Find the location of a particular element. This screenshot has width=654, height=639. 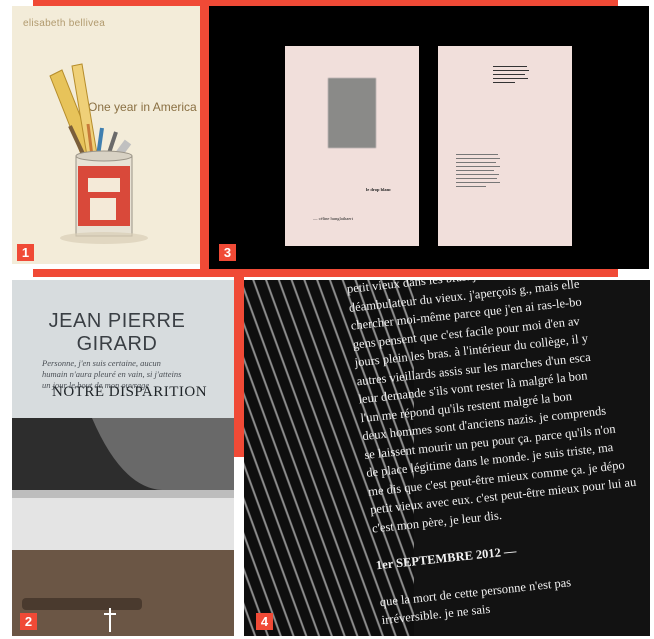

book-front-cover: le drop blanc — céline hunglathaert is located at coordinates (352, 146).